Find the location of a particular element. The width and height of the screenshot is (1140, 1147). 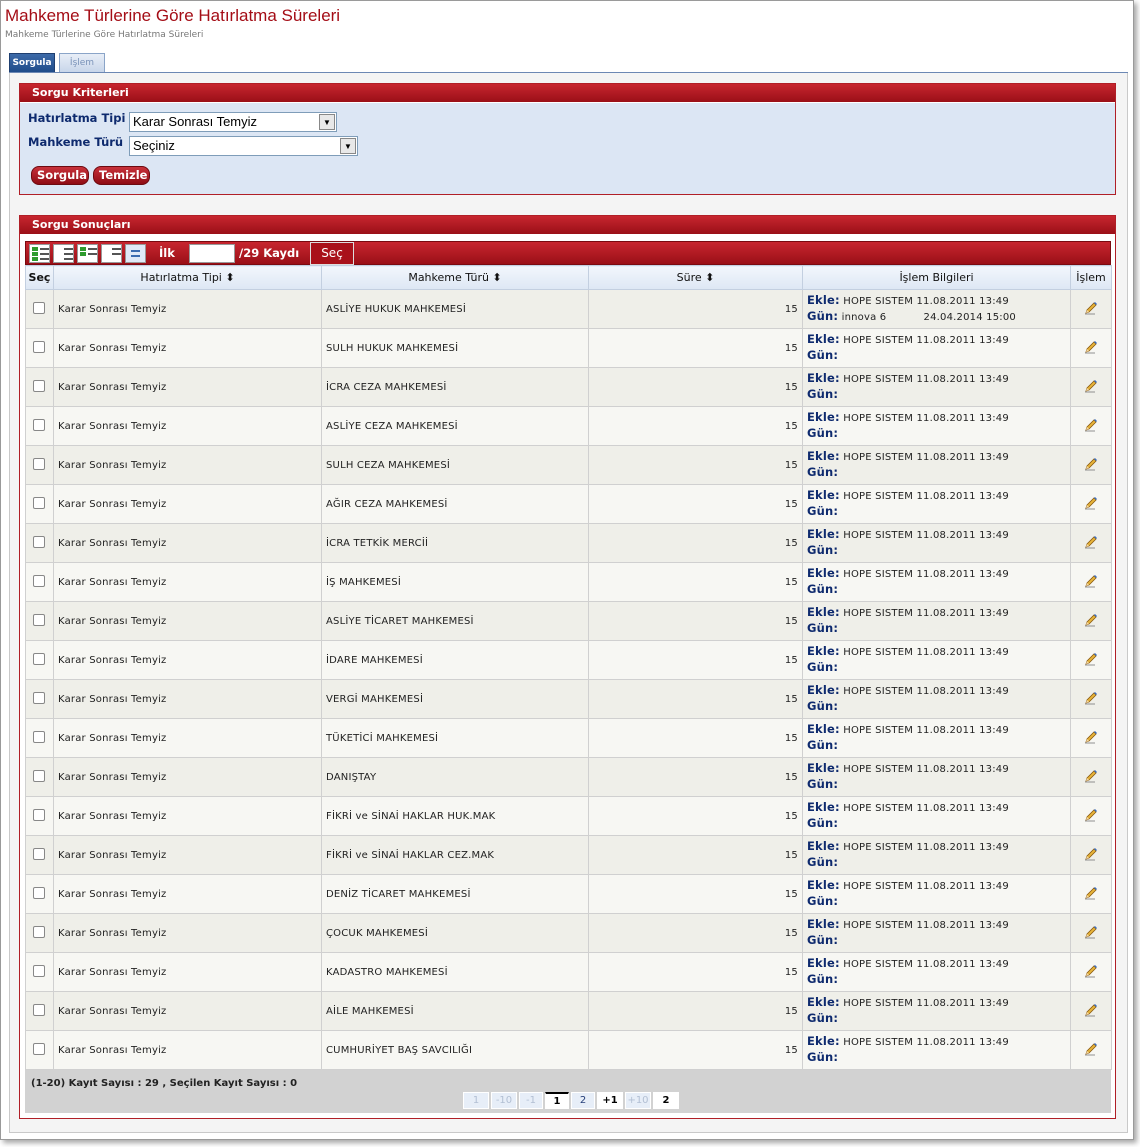

pager-item: +1 is located at coordinates (610, 1100).